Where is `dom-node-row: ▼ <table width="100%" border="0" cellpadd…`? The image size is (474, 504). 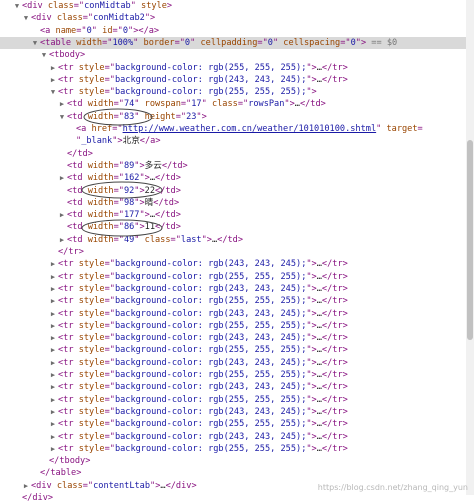 dom-node-row: ▼ <table width="100%" border="0" cellpadd… is located at coordinates (233, 42).